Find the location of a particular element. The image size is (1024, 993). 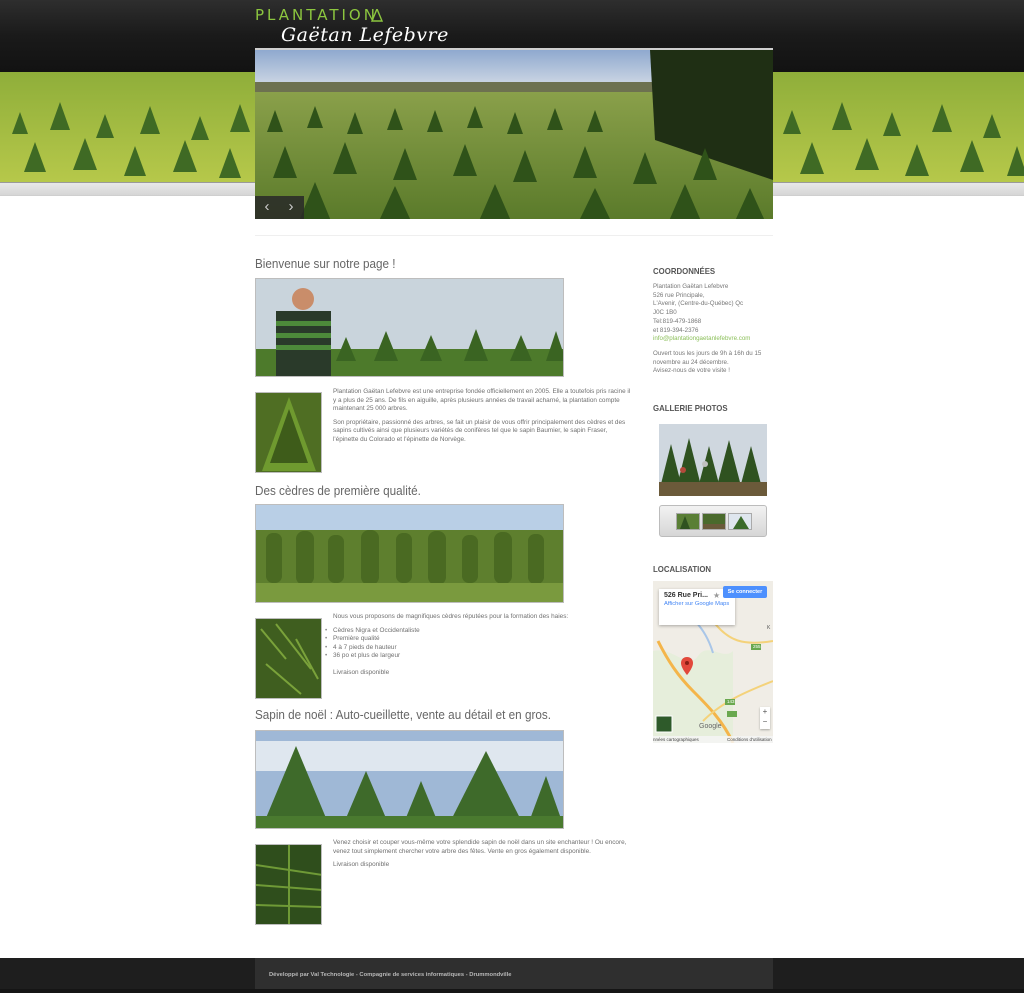

contact-line: Tel:819-479-1868 is located at coordinates (677, 321).